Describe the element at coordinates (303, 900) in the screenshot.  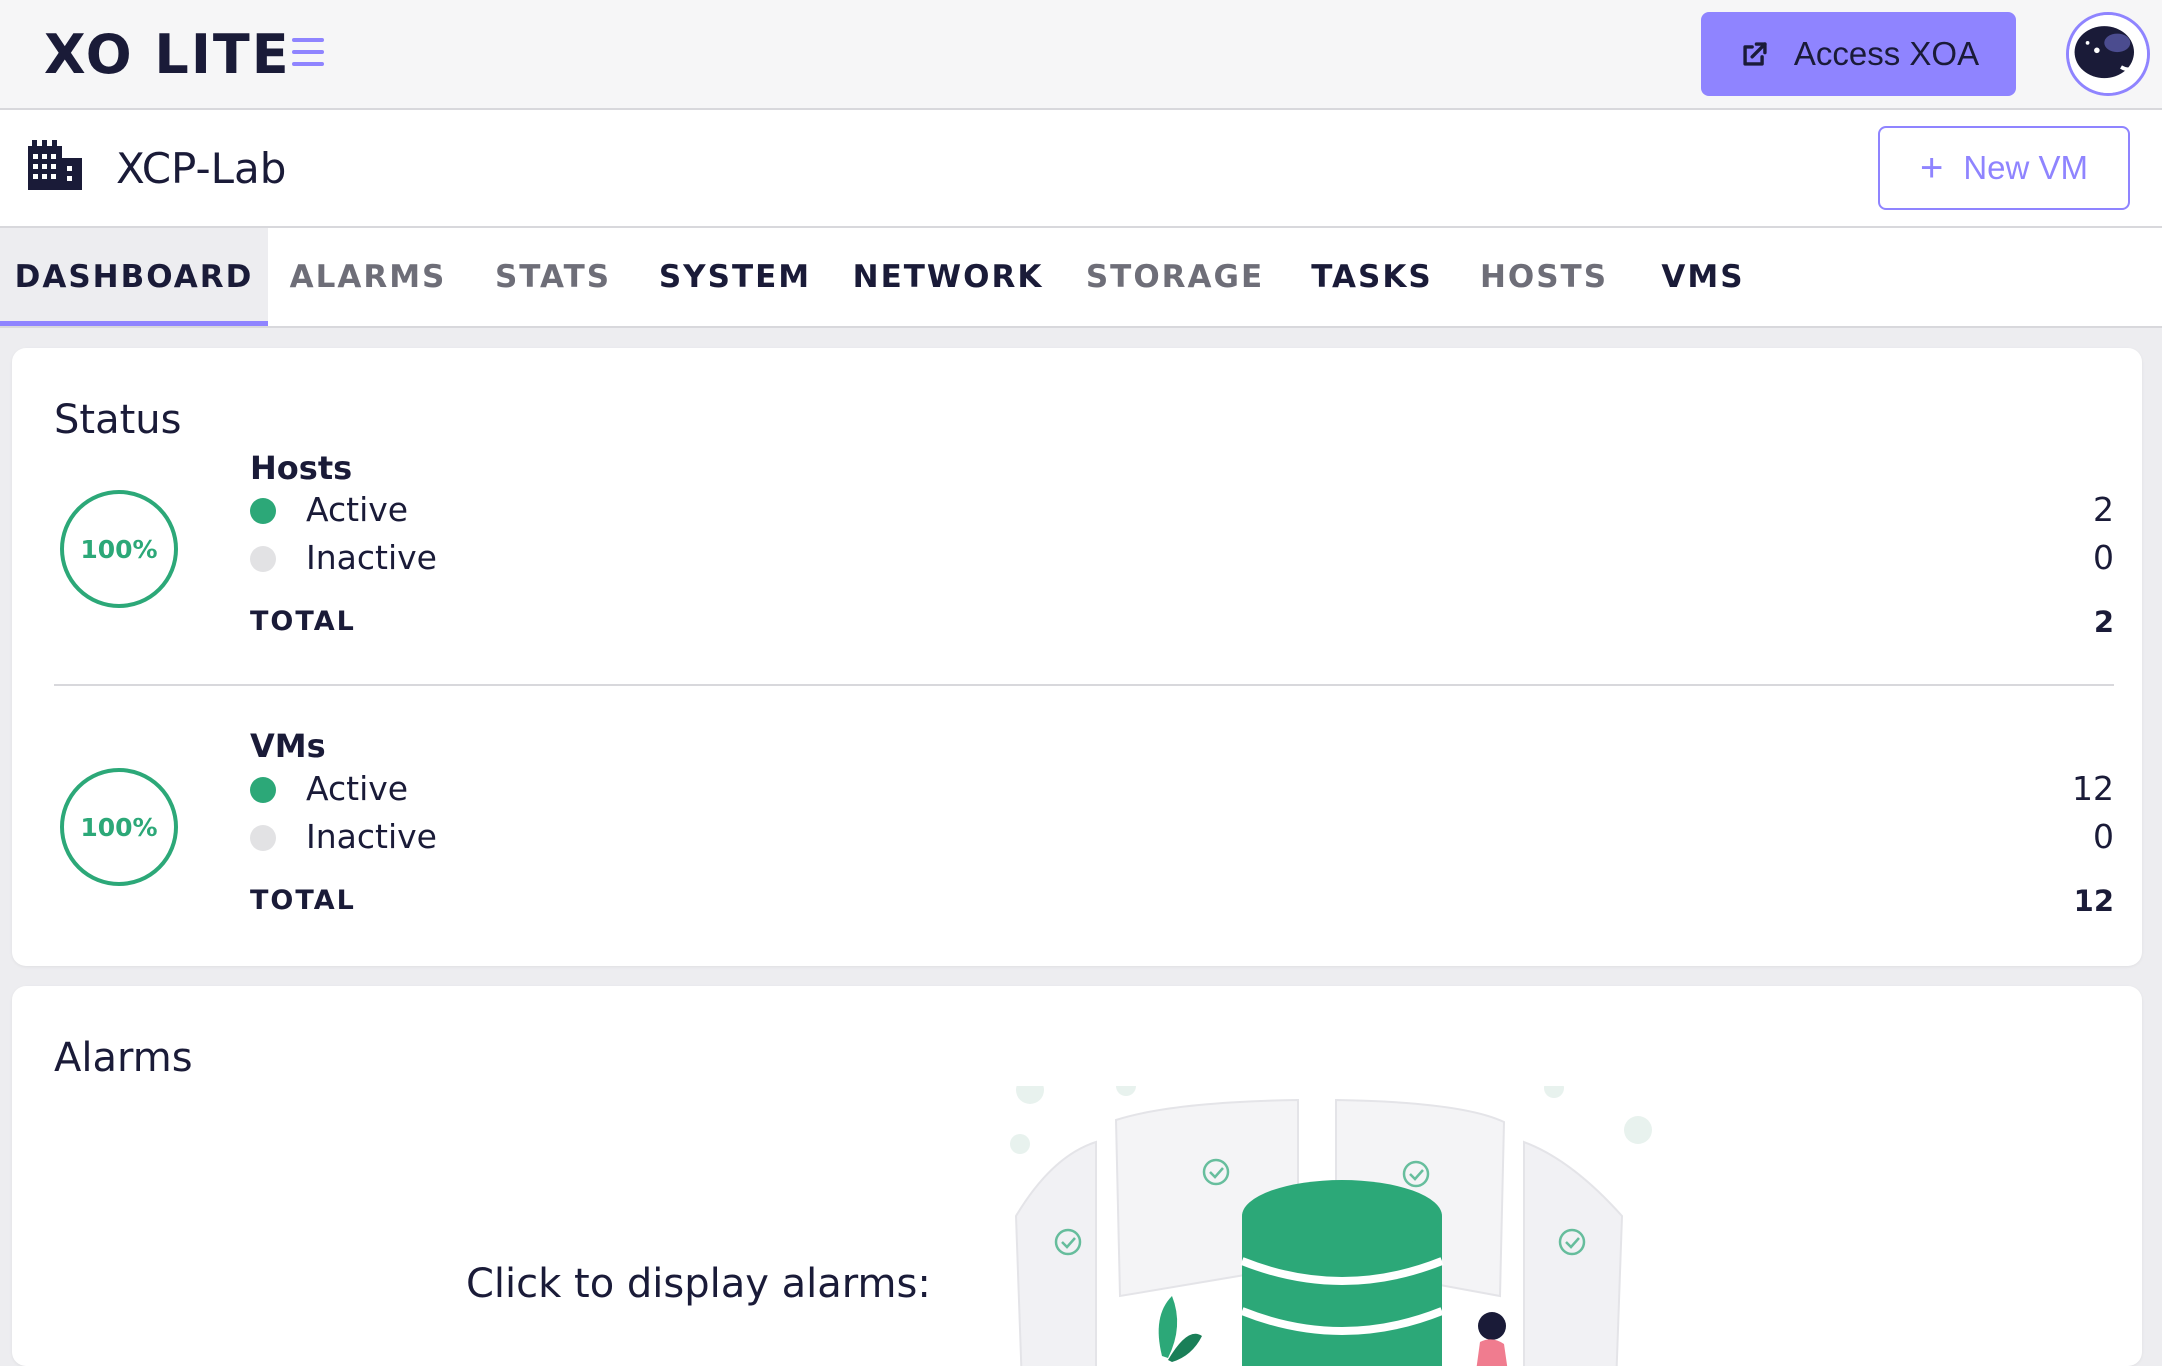
I see `vms-total-label: TOTAL` at that location.